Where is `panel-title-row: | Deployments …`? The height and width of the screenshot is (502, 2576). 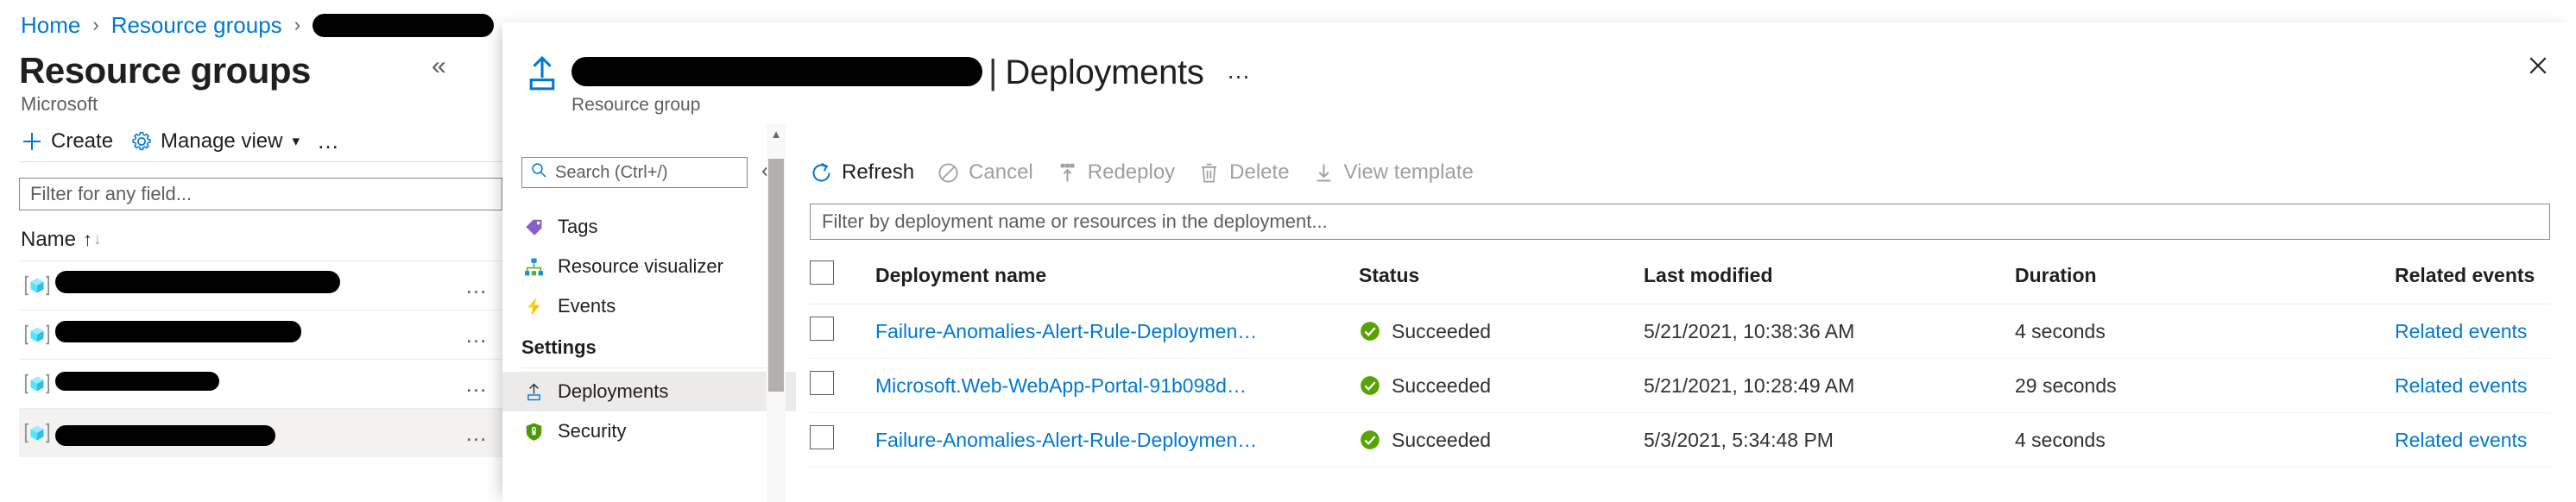 panel-title-row: | Deployments … is located at coordinates (912, 72).